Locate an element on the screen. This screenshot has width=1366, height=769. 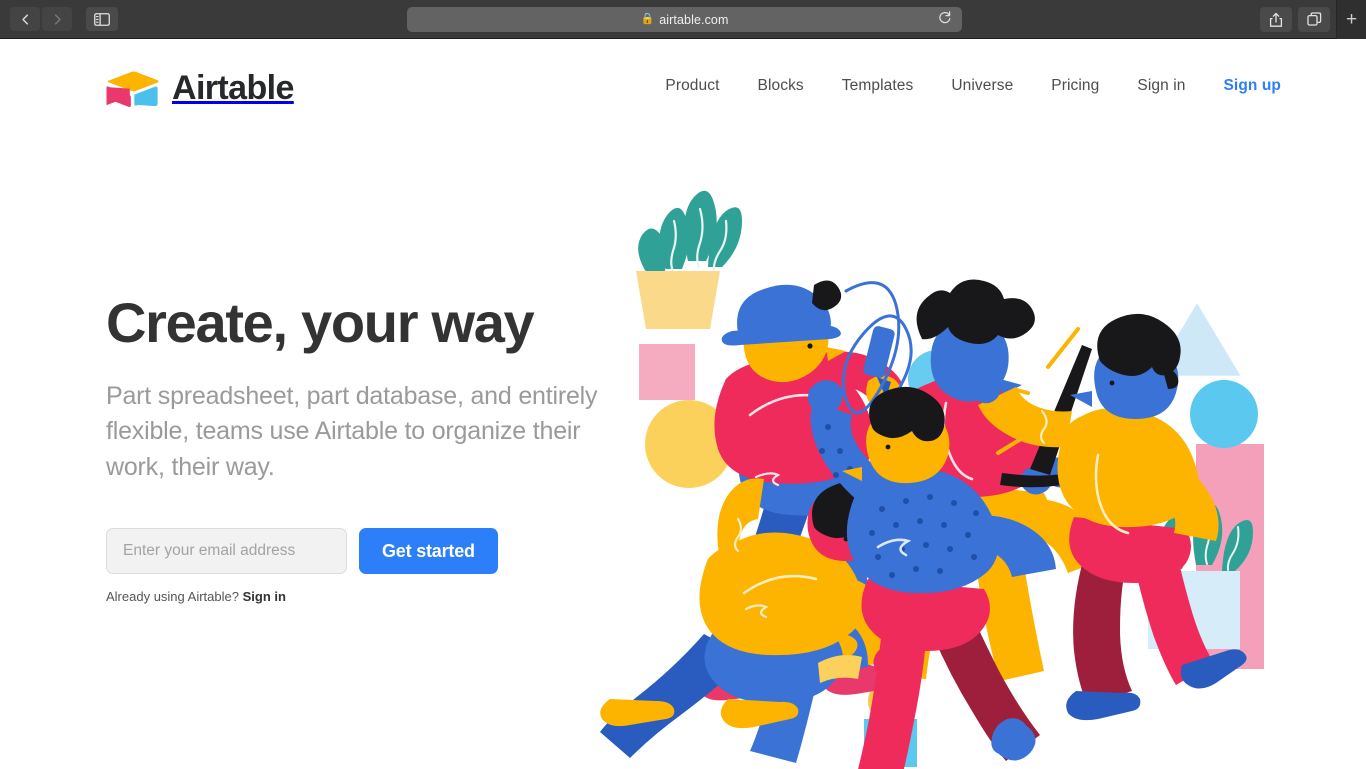
lock-icon: 🔒 is located at coordinates (647, 19).